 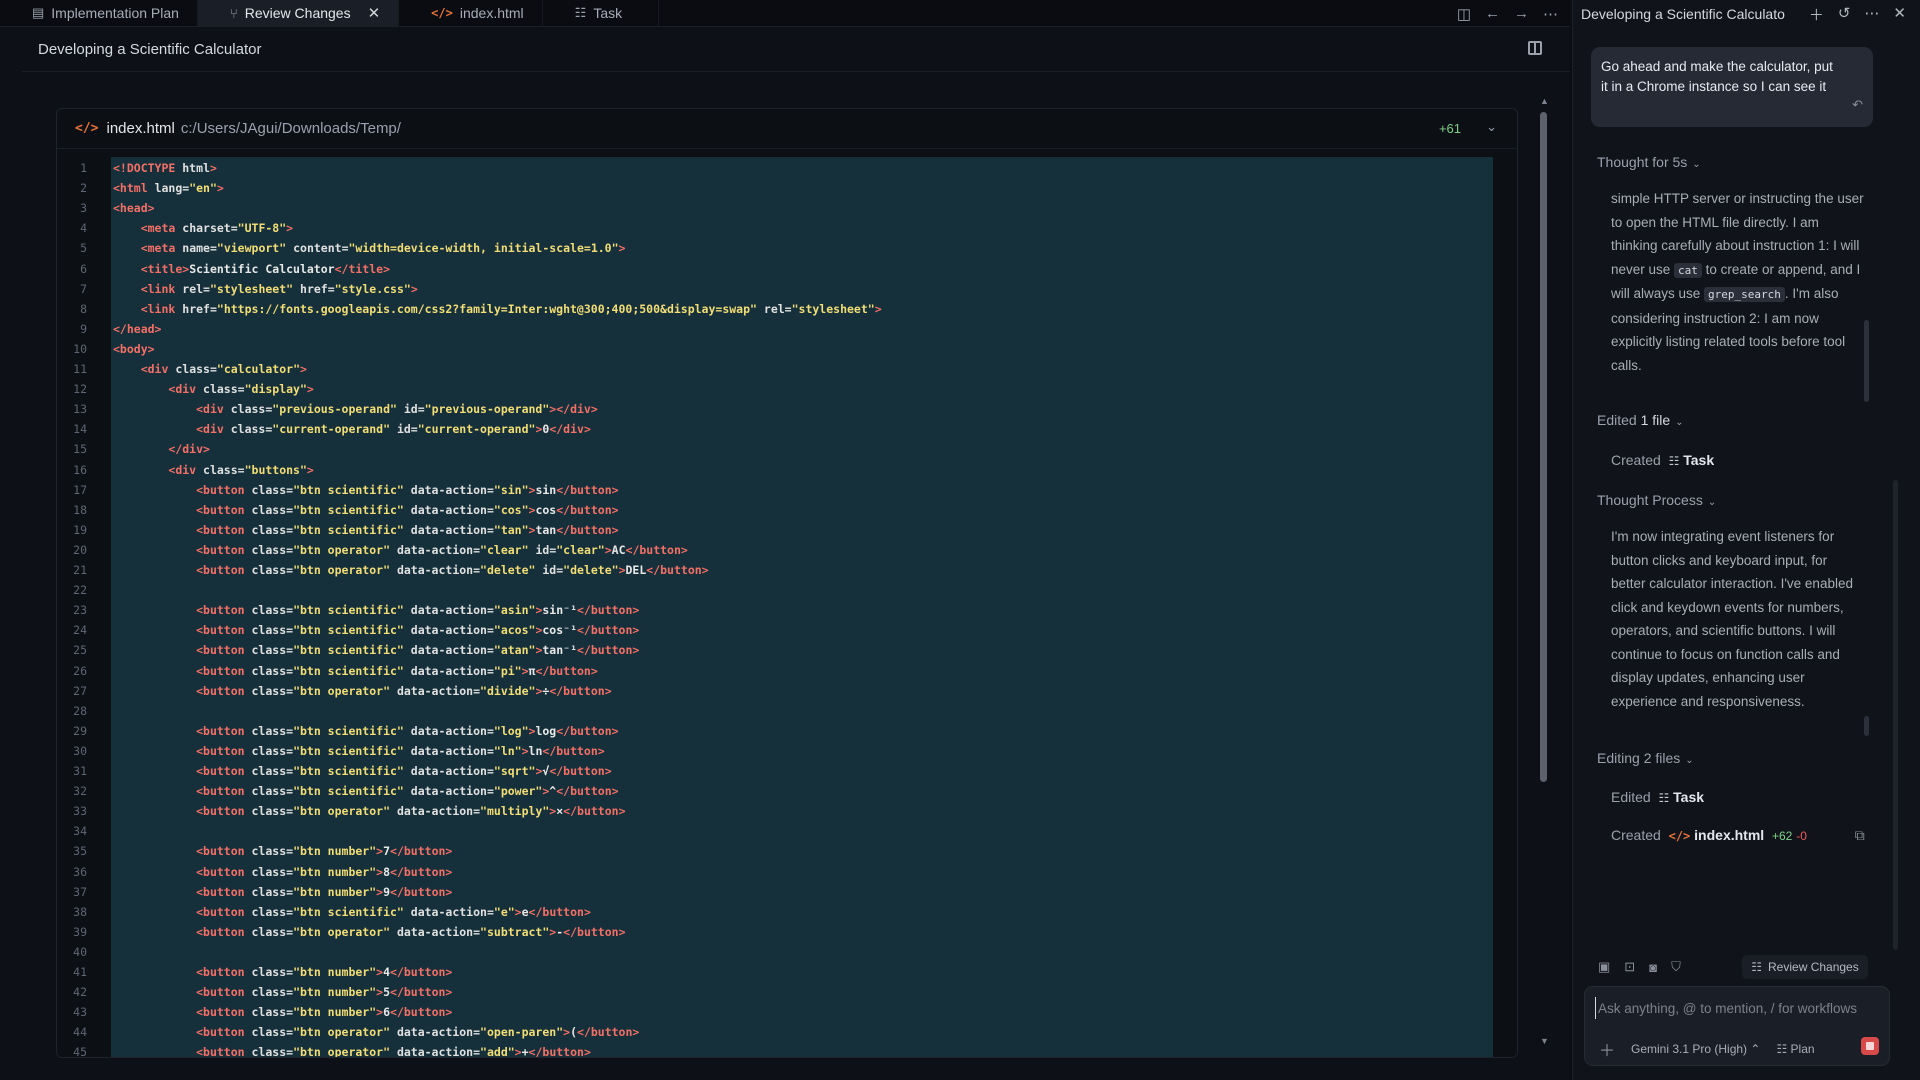 I want to click on line-number: 25, so click(x=80, y=650).